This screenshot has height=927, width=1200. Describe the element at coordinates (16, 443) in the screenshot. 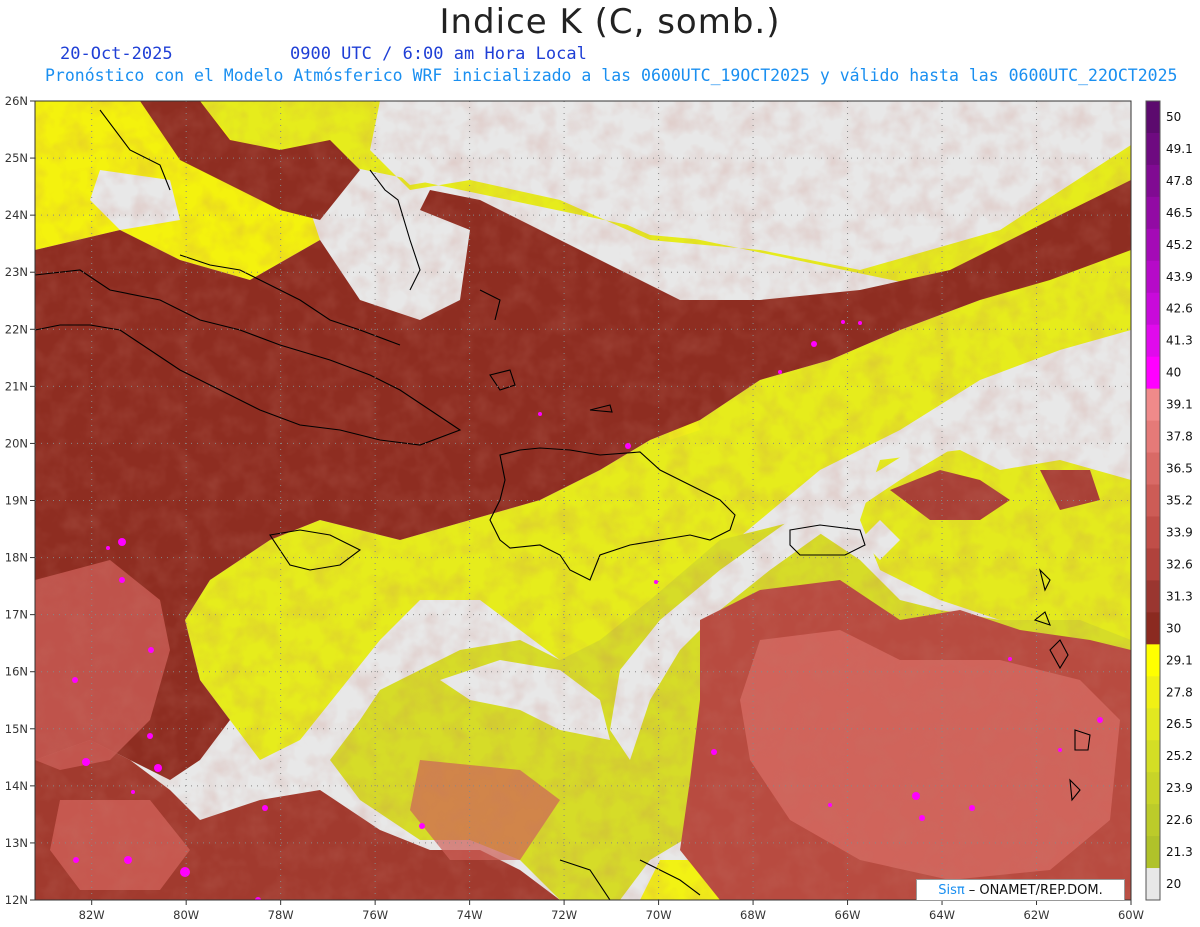

I see `lat-tick-label: 20N` at that location.